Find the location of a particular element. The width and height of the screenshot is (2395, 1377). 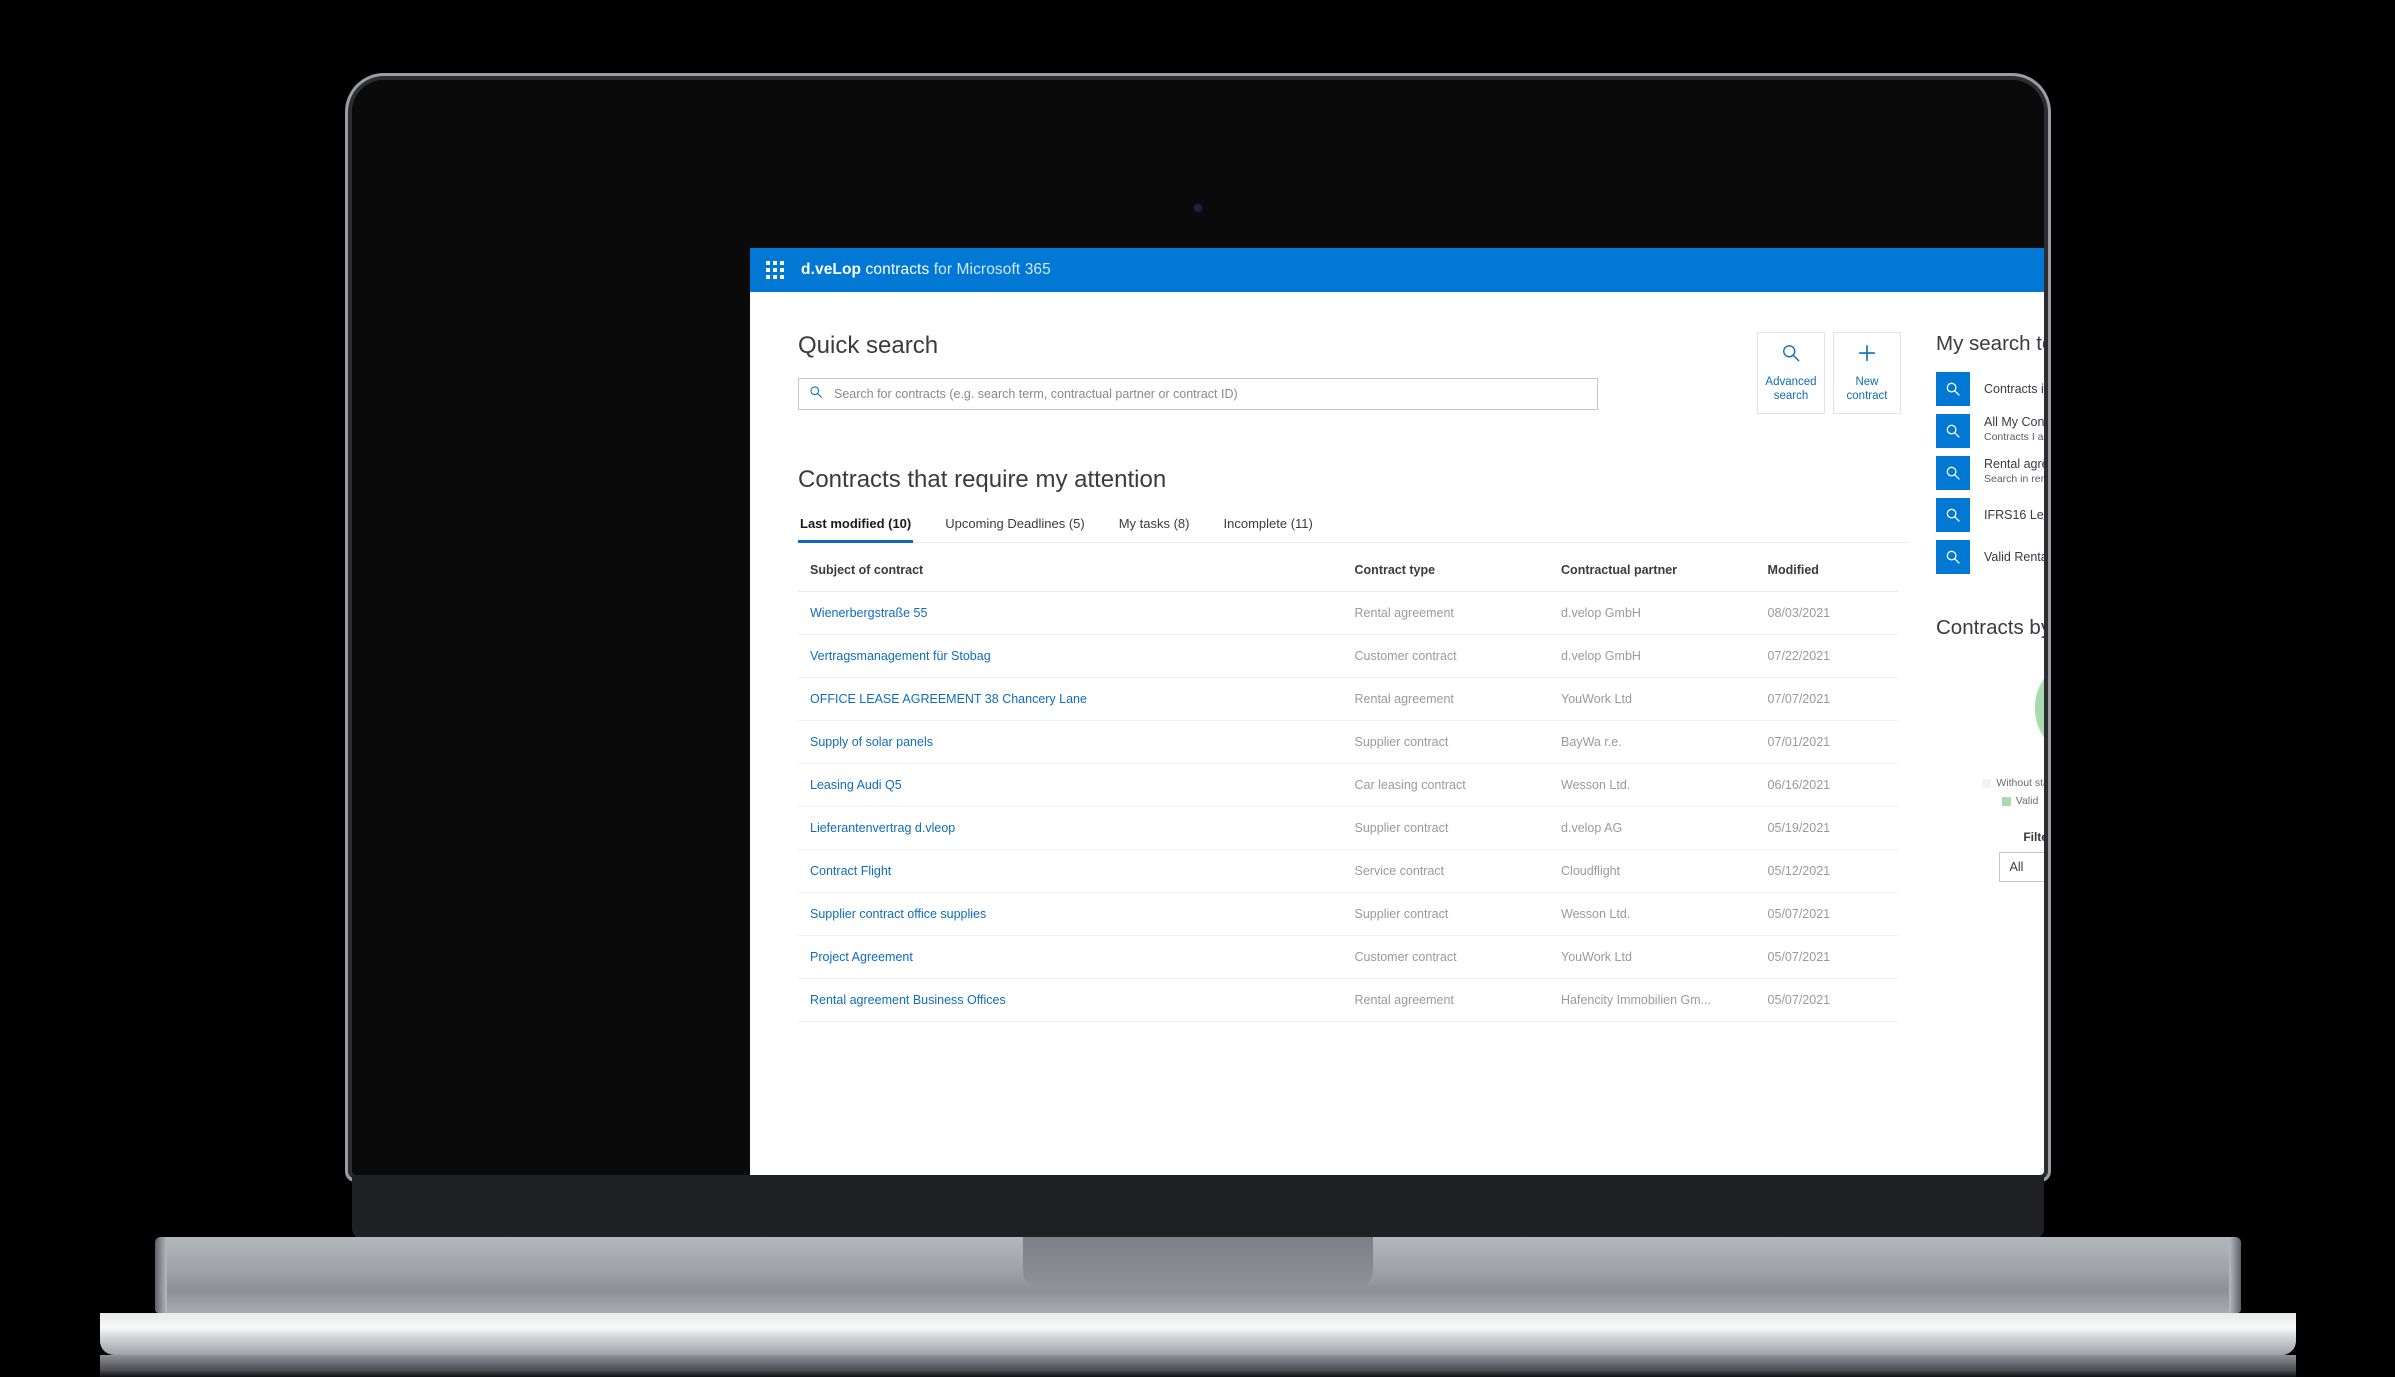

contract-type-filter-select: All is located at coordinates (2021, 867).